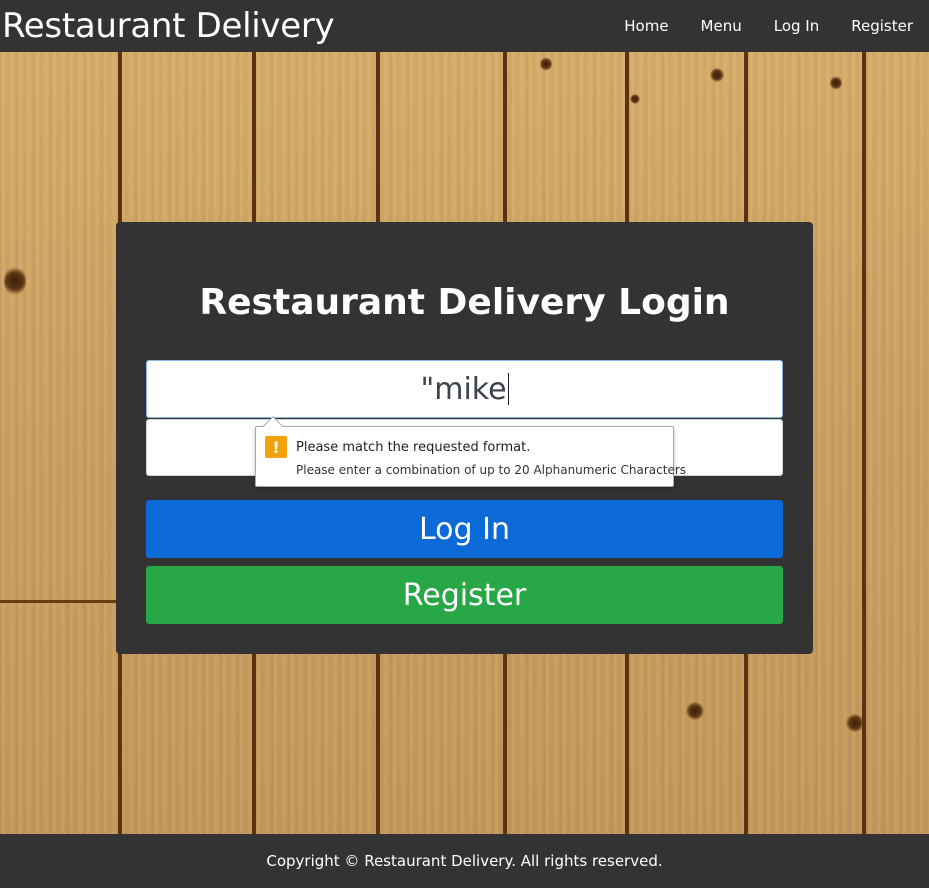  Describe the element at coordinates (464, 529) in the screenshot. I see `login-button: Log In` at that location.